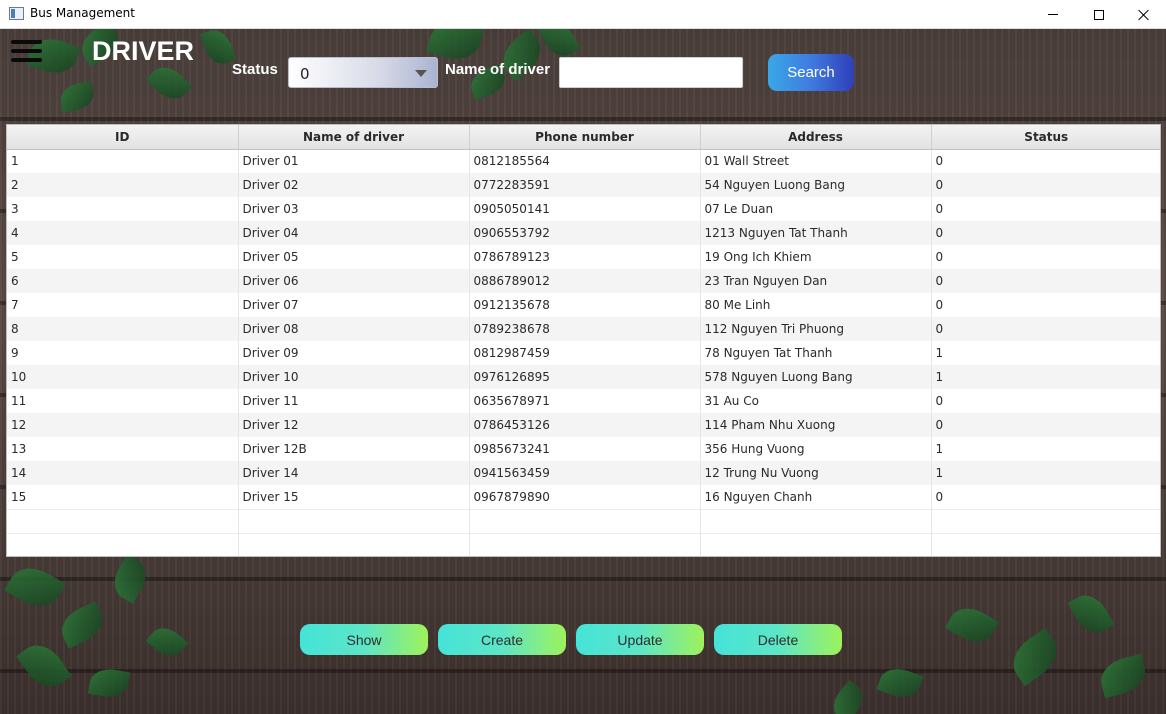 The height and width of the screenshot is (714, 1166). Describe the element at coordinates (651, 72) in the screenshot. I see `driver-name-input` at that location.